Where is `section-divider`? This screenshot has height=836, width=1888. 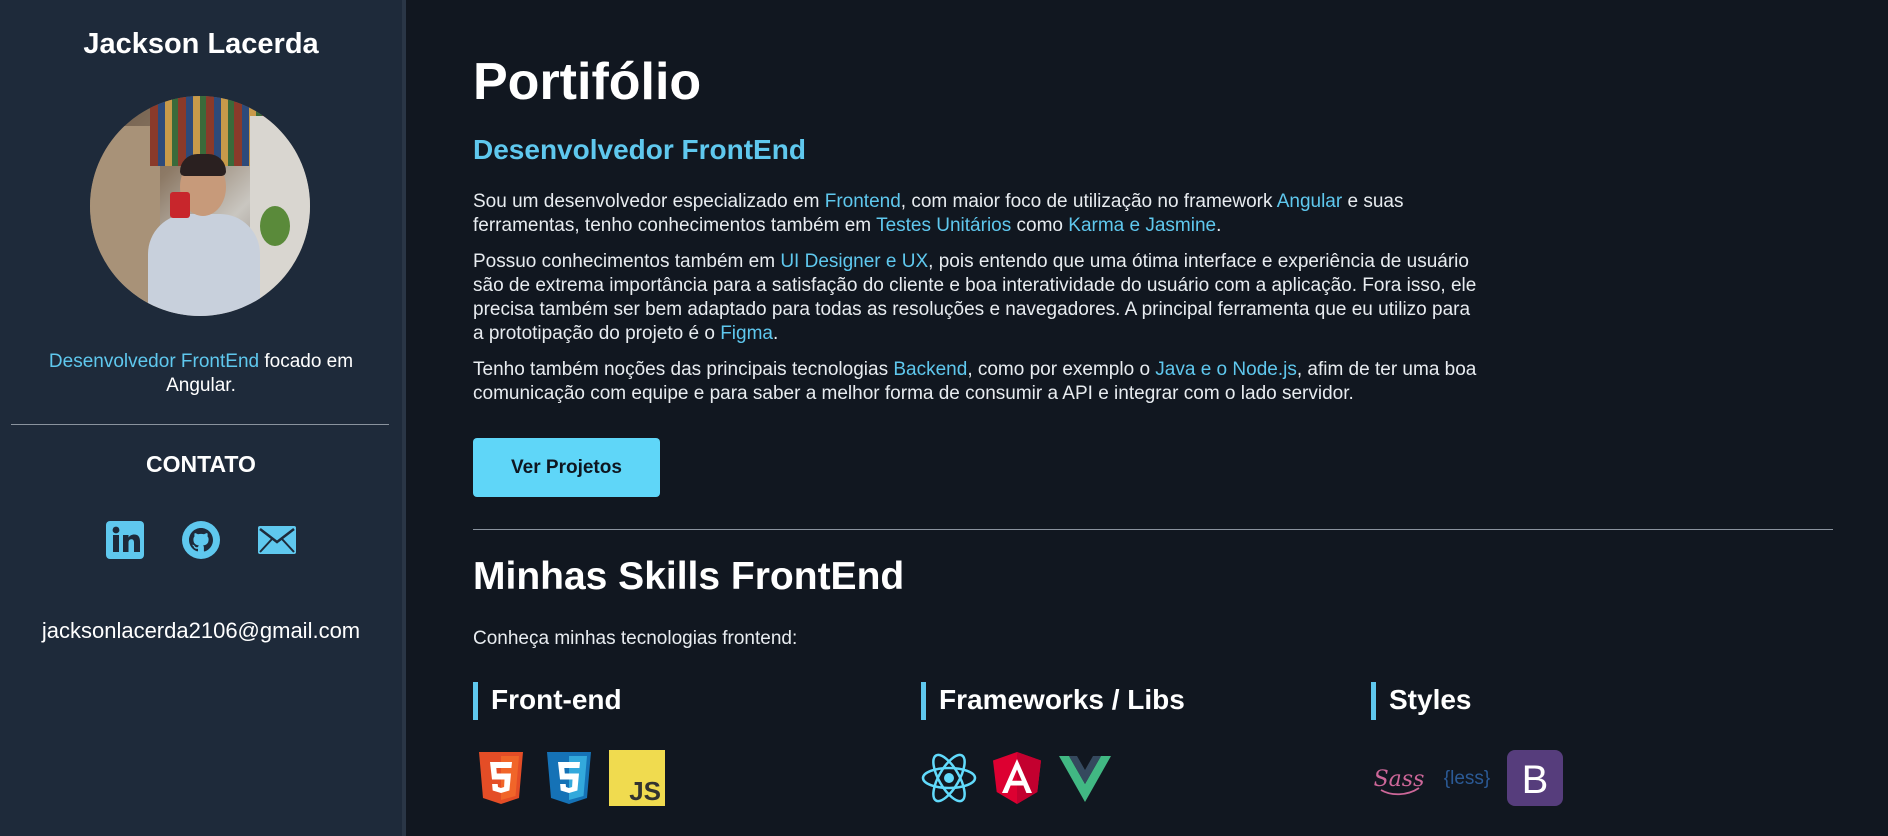 section-divider is located at coordinates (1153, 529).